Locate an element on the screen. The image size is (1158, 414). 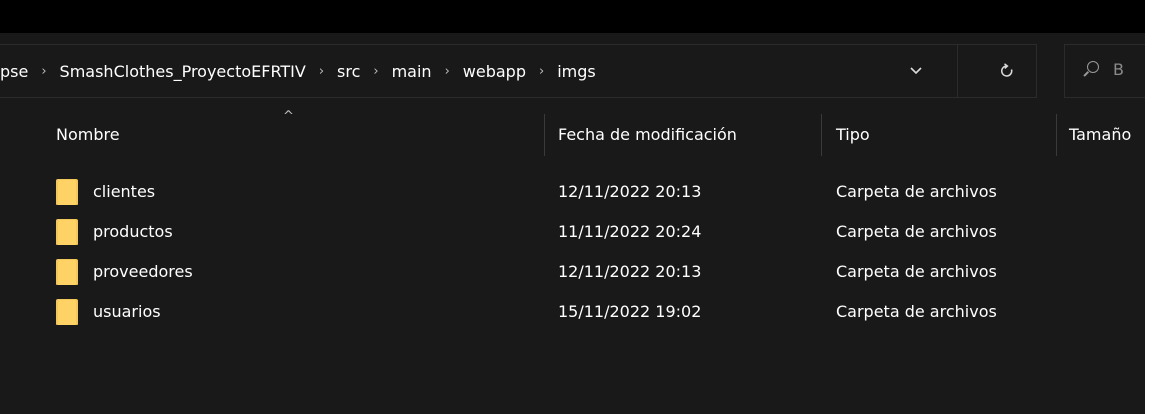
column-header-size: Tamaño is located at coordinates (1100, 135).